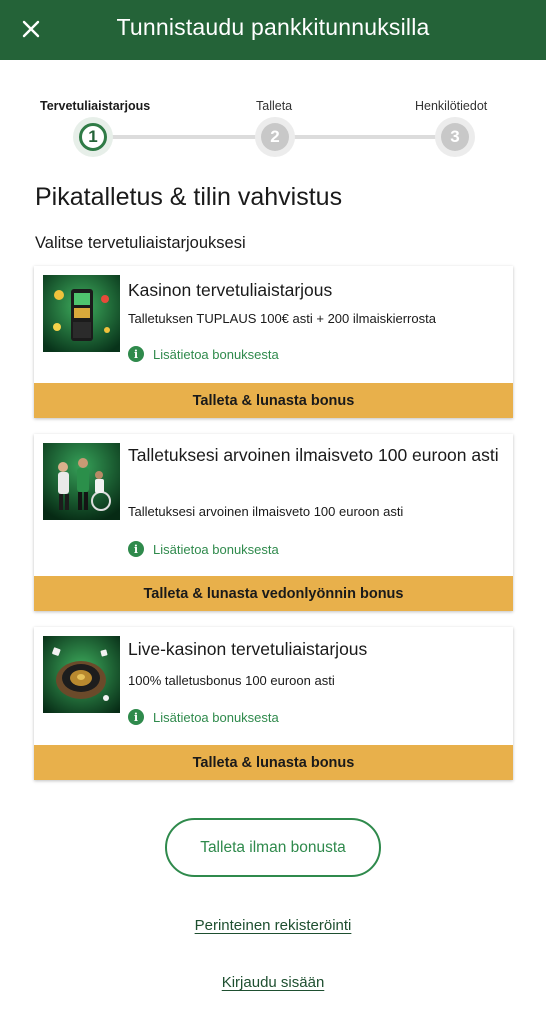 Image resolution: width=546 pixels, height=1024 pixels. Describe the element at coordinates (451, 106) in the screenshot. I see `step-label-3: Henkilötiedot` at that location.